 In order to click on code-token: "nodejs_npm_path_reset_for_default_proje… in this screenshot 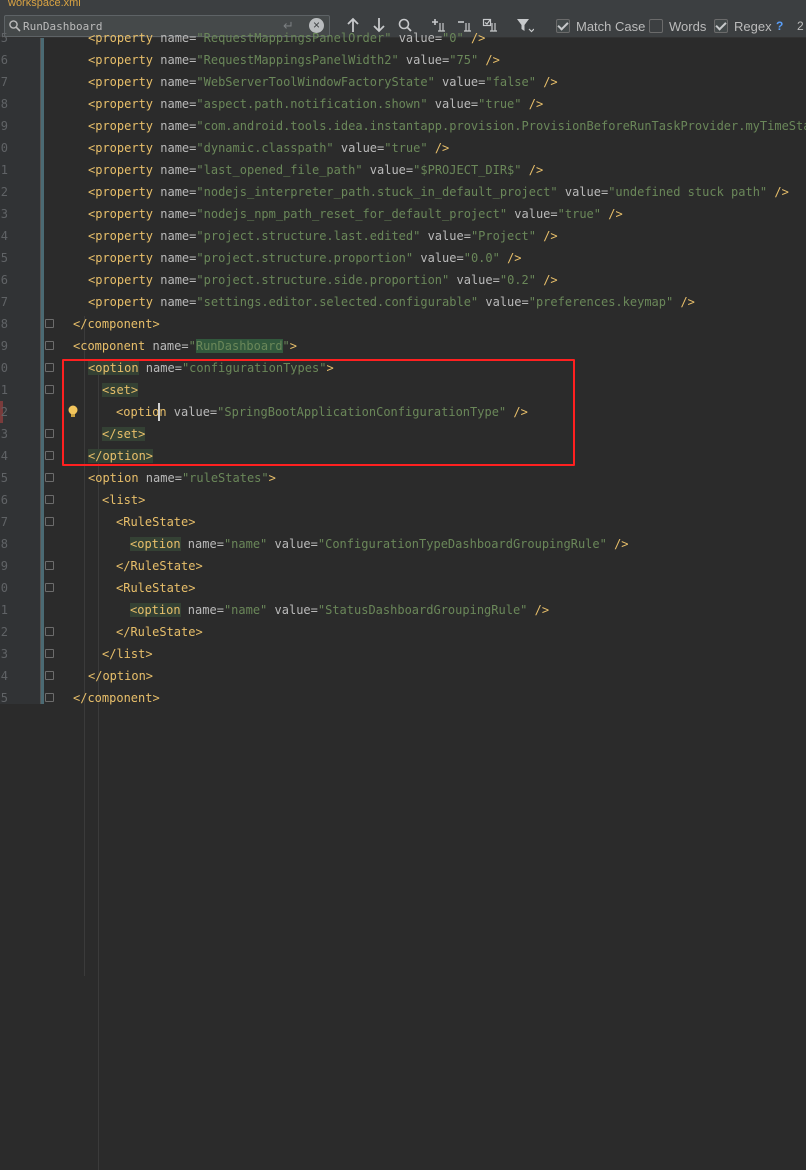, I will do `click(352, 214)`.